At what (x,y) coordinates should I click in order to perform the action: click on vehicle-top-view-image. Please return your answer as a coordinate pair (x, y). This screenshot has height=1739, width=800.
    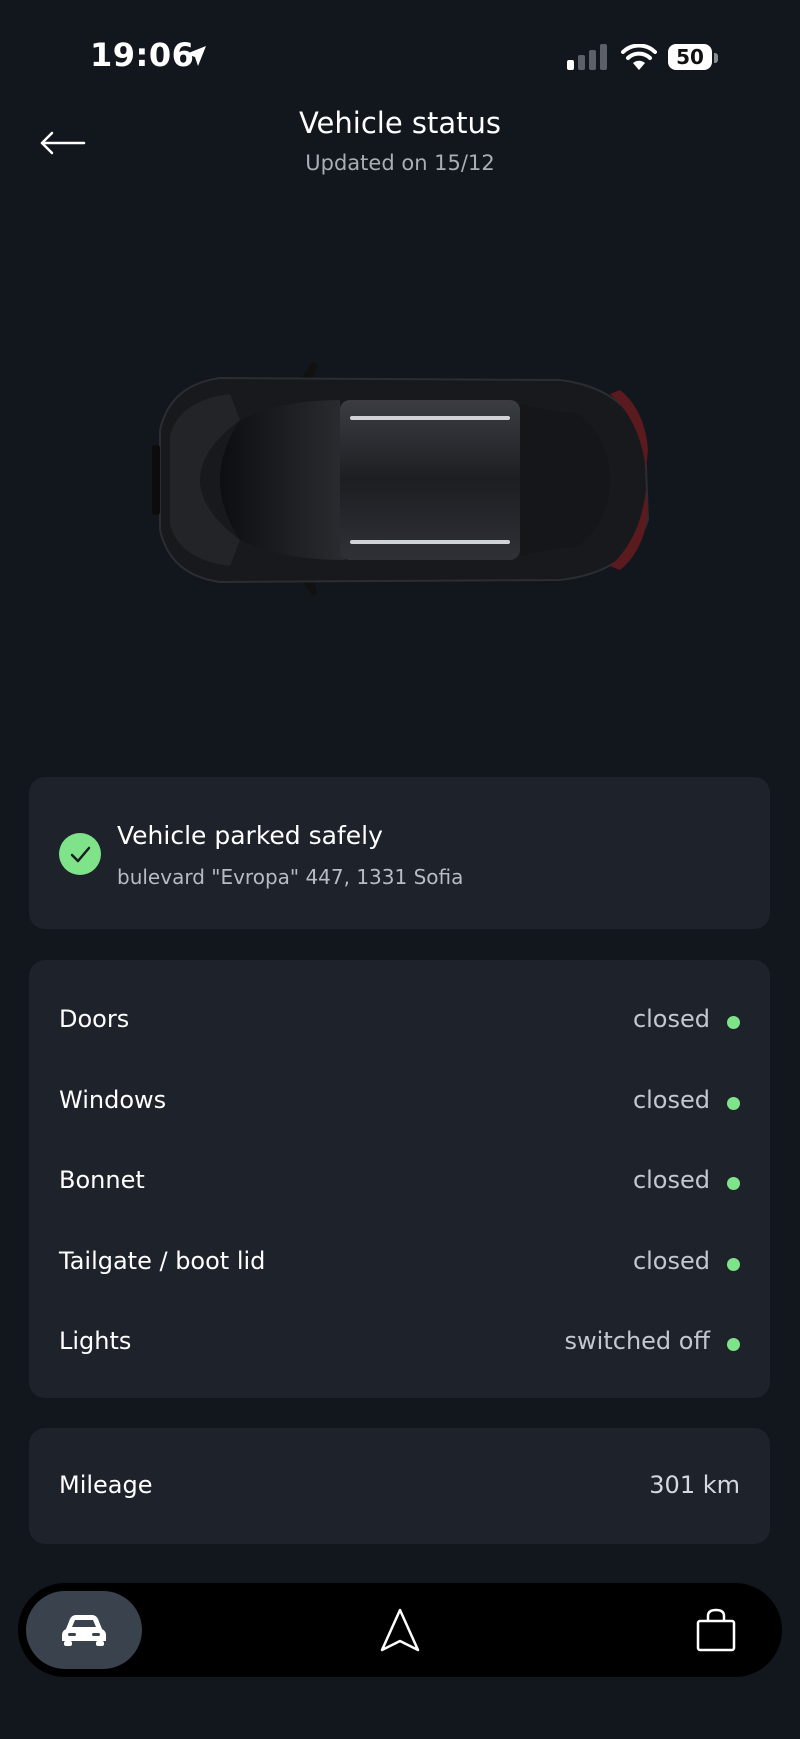
    Looking at the image, I should click on (401, 479).